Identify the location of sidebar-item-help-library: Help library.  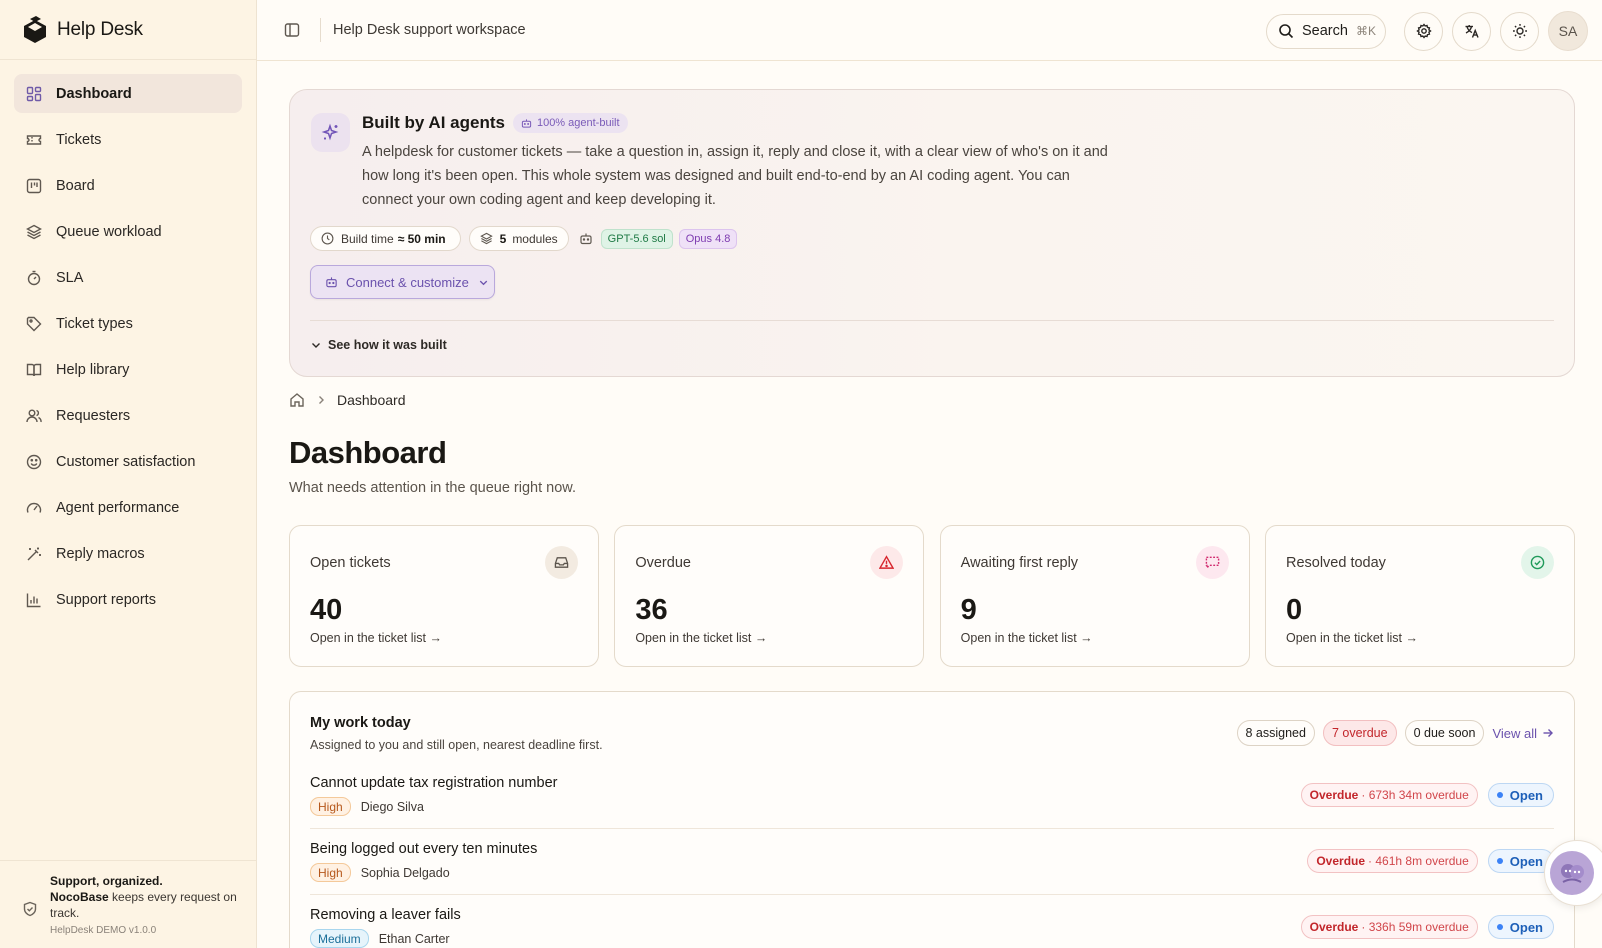
(128, 369).